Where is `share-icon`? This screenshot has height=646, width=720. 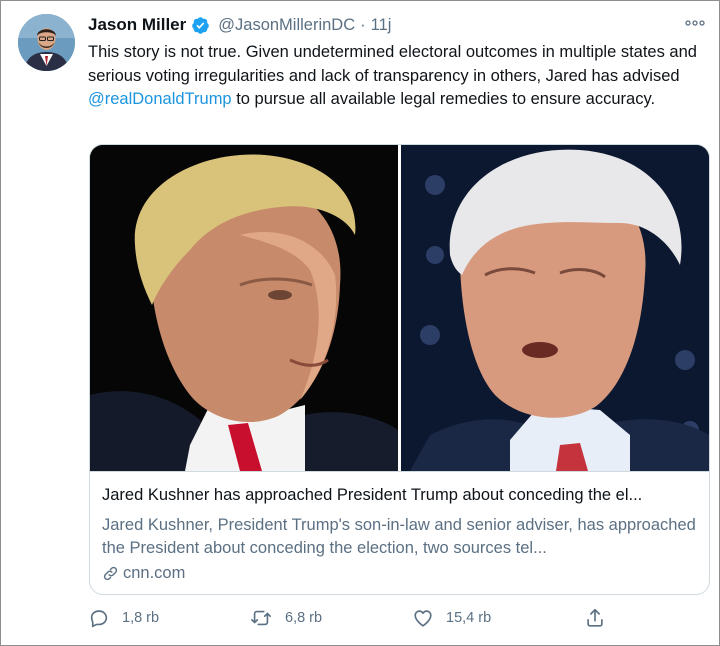
share-icon is located at coordinates (595, 617).